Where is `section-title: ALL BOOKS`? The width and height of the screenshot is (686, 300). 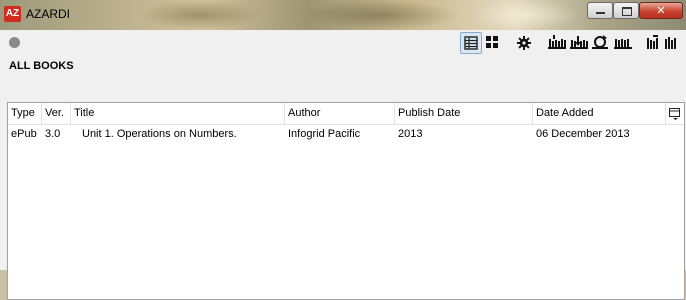
section-title: ALL BOOKS is located at coordinates (41, 66).